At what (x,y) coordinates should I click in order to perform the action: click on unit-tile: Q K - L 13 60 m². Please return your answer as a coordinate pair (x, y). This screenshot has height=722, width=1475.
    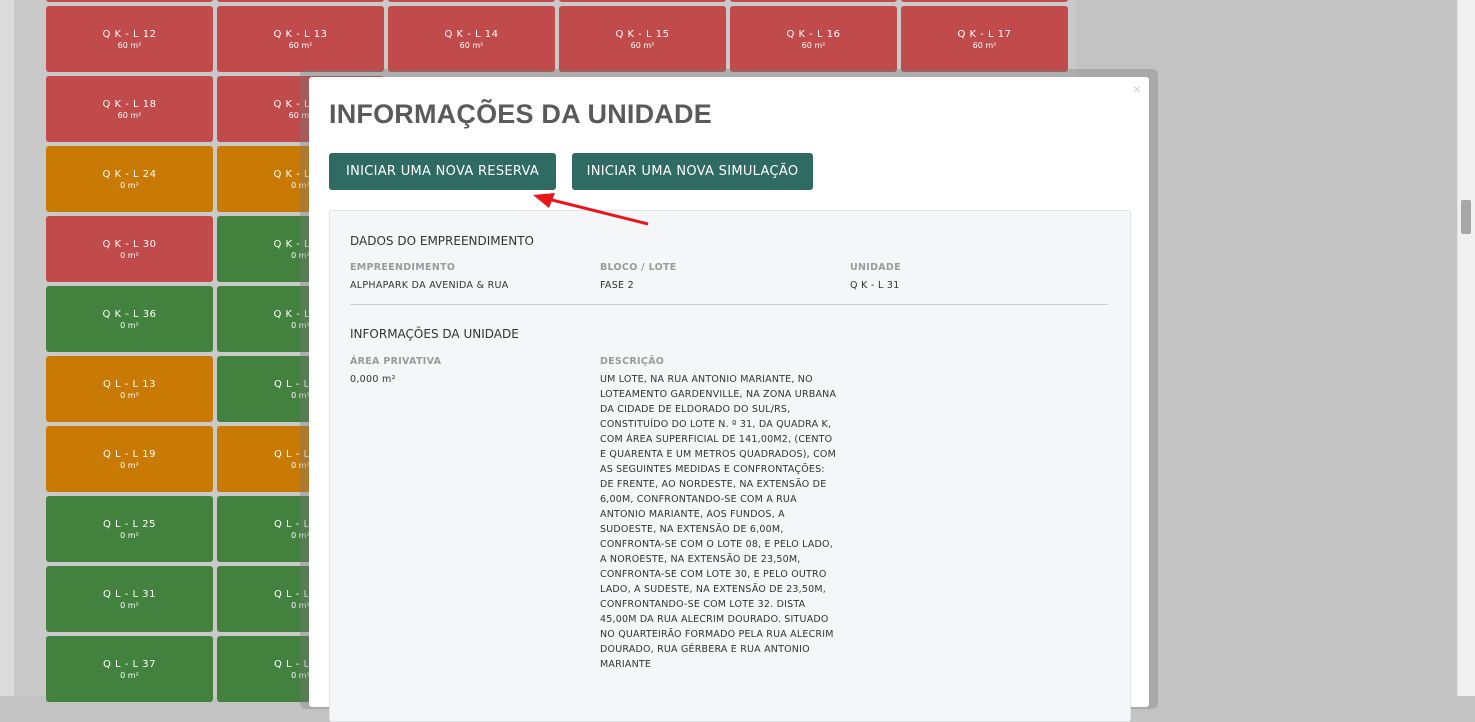
    Looking at the image, I should click on (300, 39).